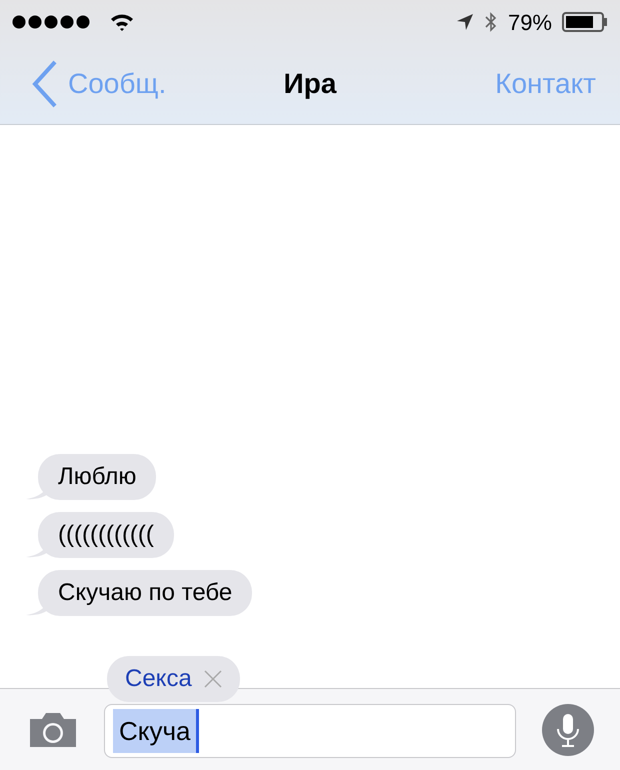 The image size is (620, 770). What do you see at coordinates (173, 679) in the screenshot?
I see `autocorrect-suggestion: Секса` at bounding box center [173, 679].